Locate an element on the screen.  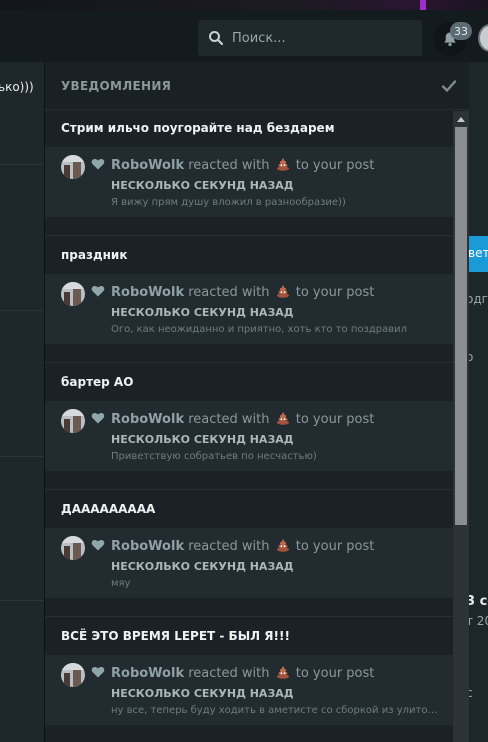
search-icon is located at coordinates (216, 38).